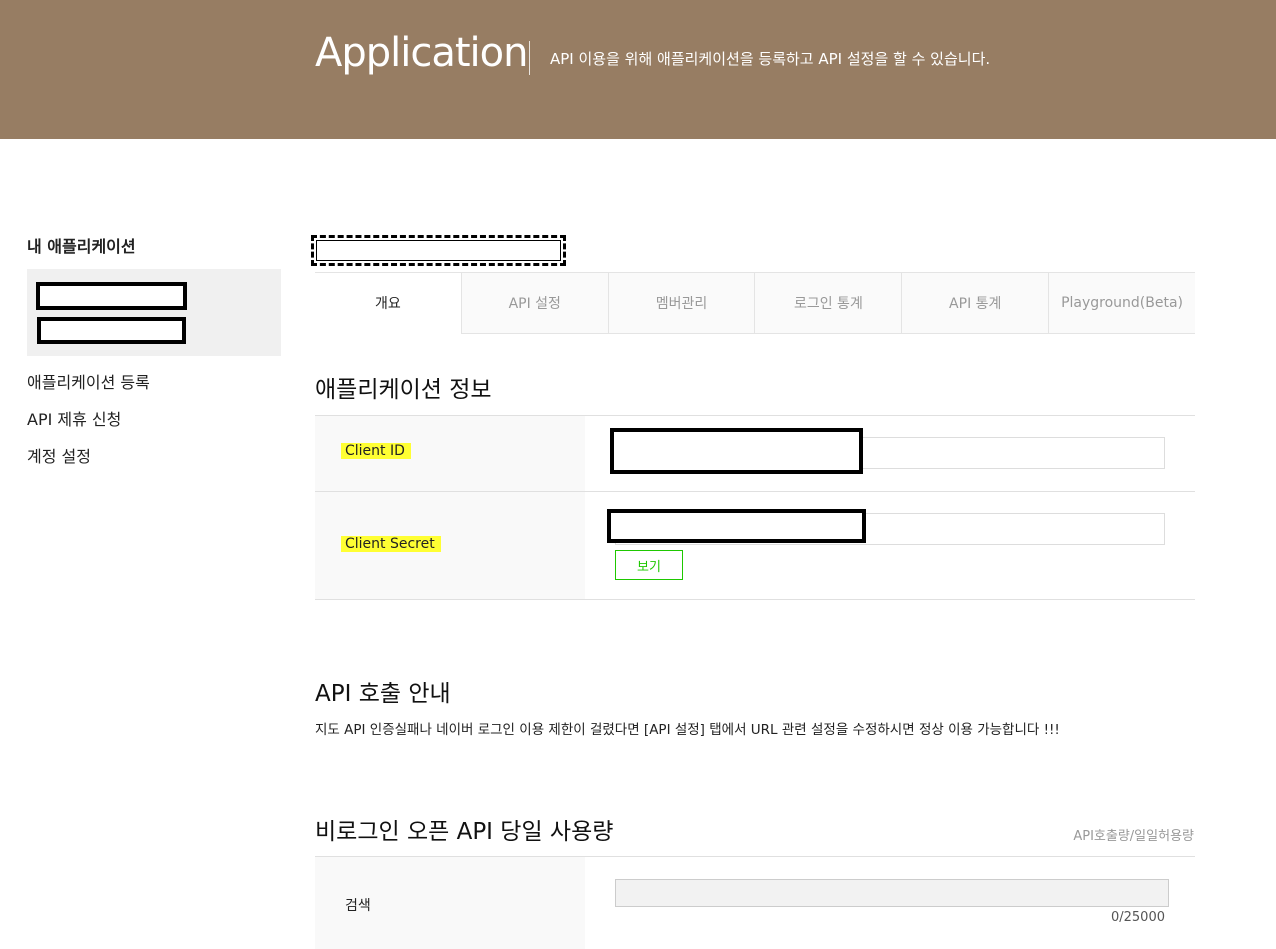 The image size is (1276, 949). I want to click on api-guide-title: API 호출 안내, so click(383, 694).